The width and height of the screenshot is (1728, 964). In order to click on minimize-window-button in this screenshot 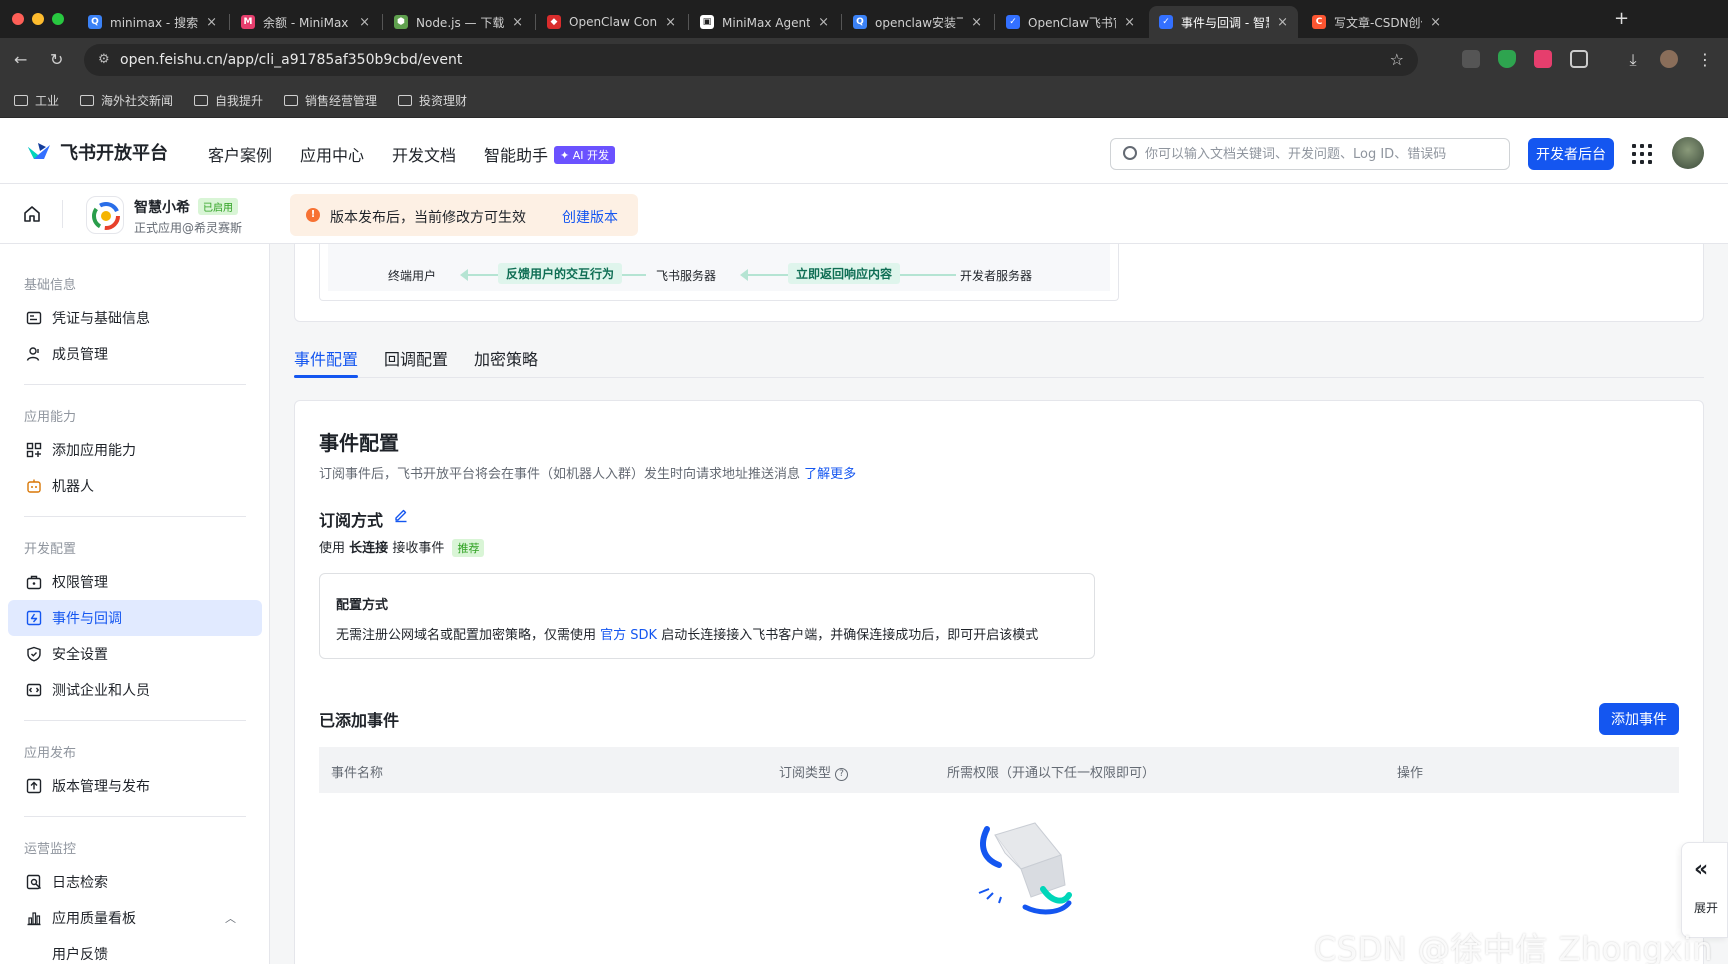, I will do `click(38, 19)`.